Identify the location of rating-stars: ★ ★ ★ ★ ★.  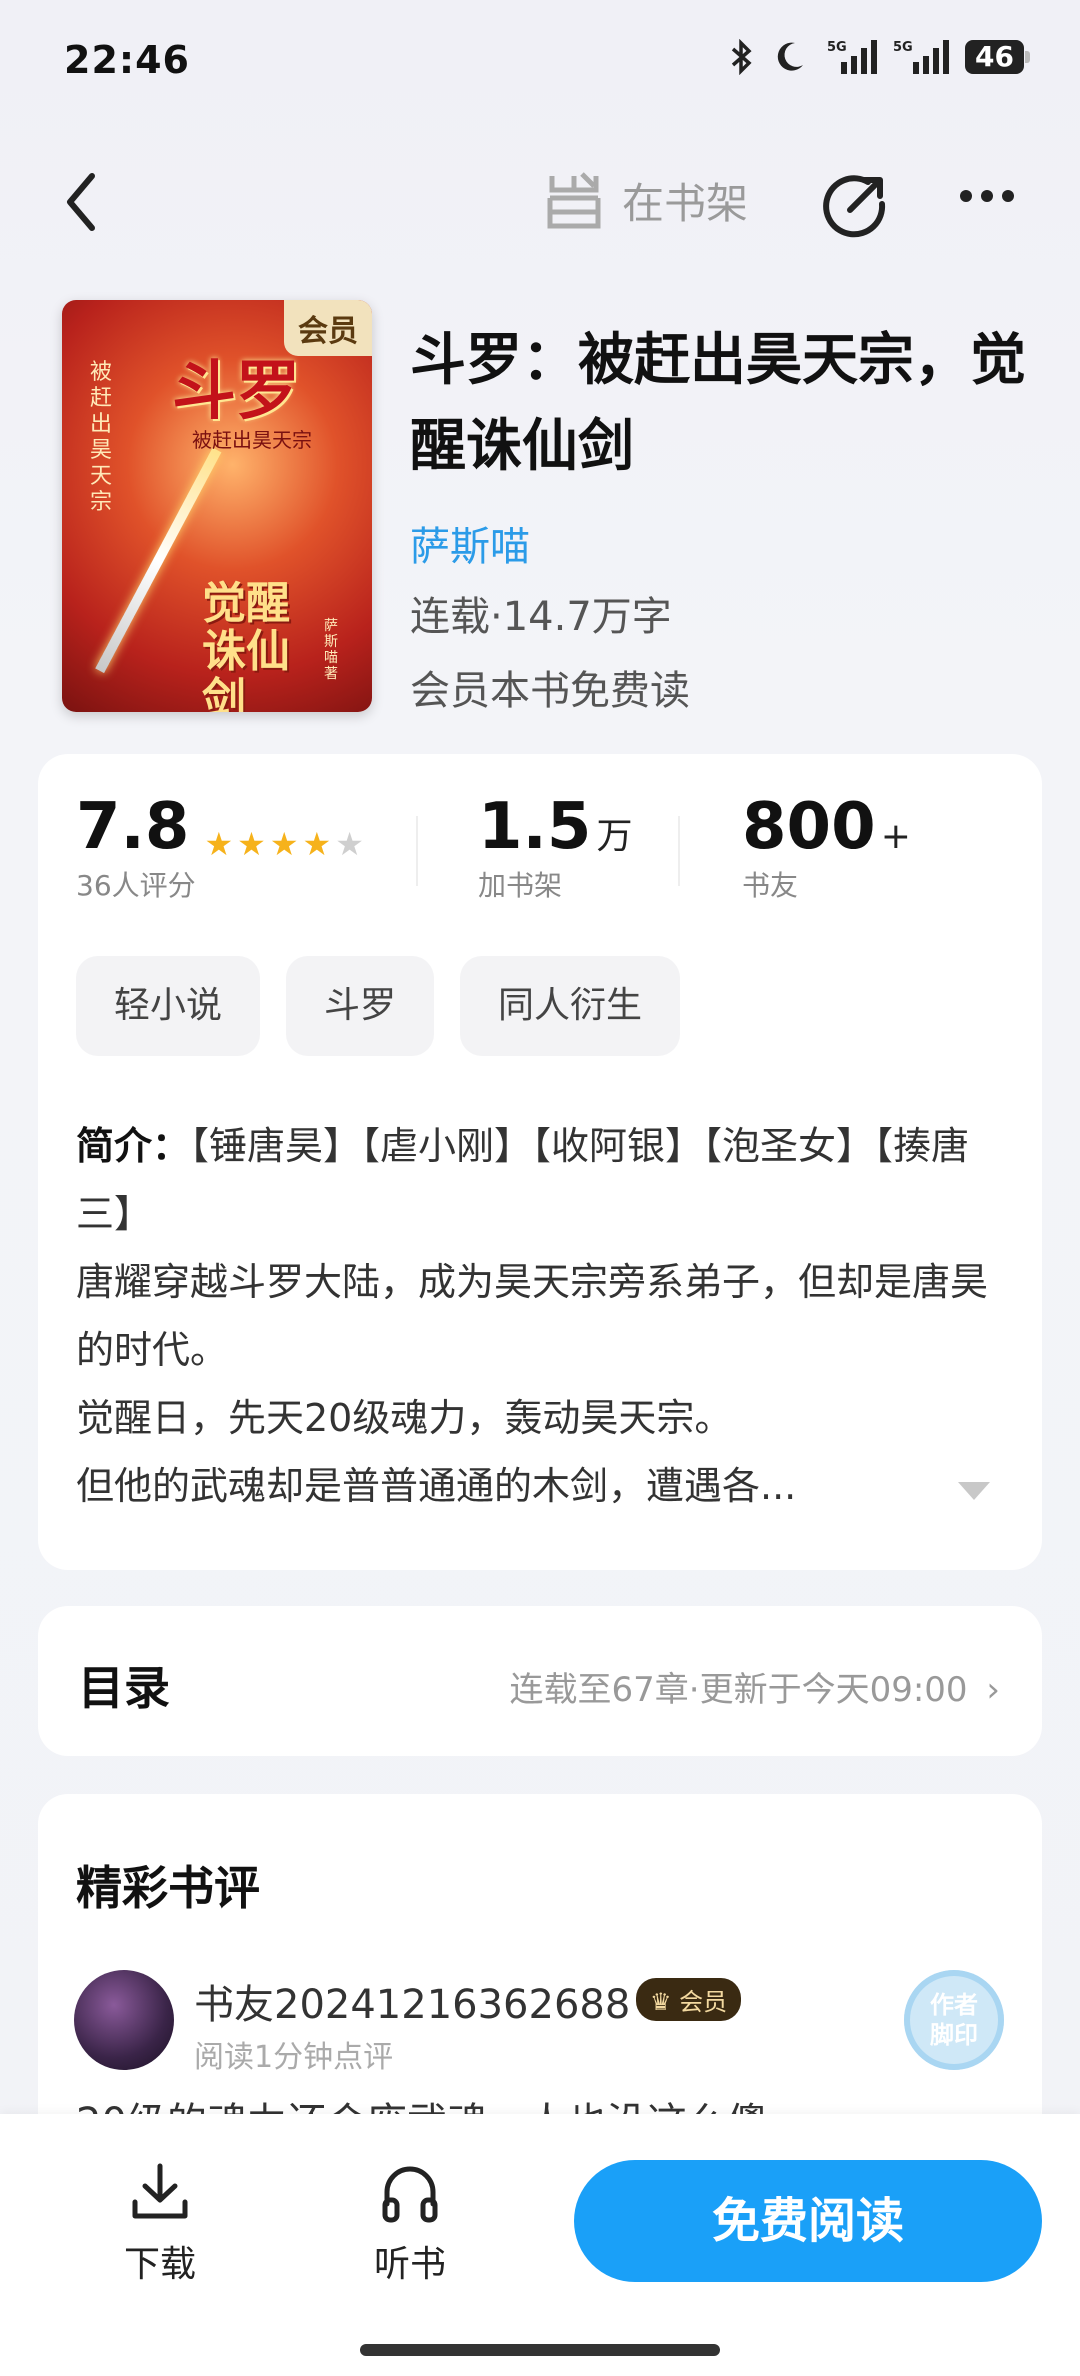
(283, 844).